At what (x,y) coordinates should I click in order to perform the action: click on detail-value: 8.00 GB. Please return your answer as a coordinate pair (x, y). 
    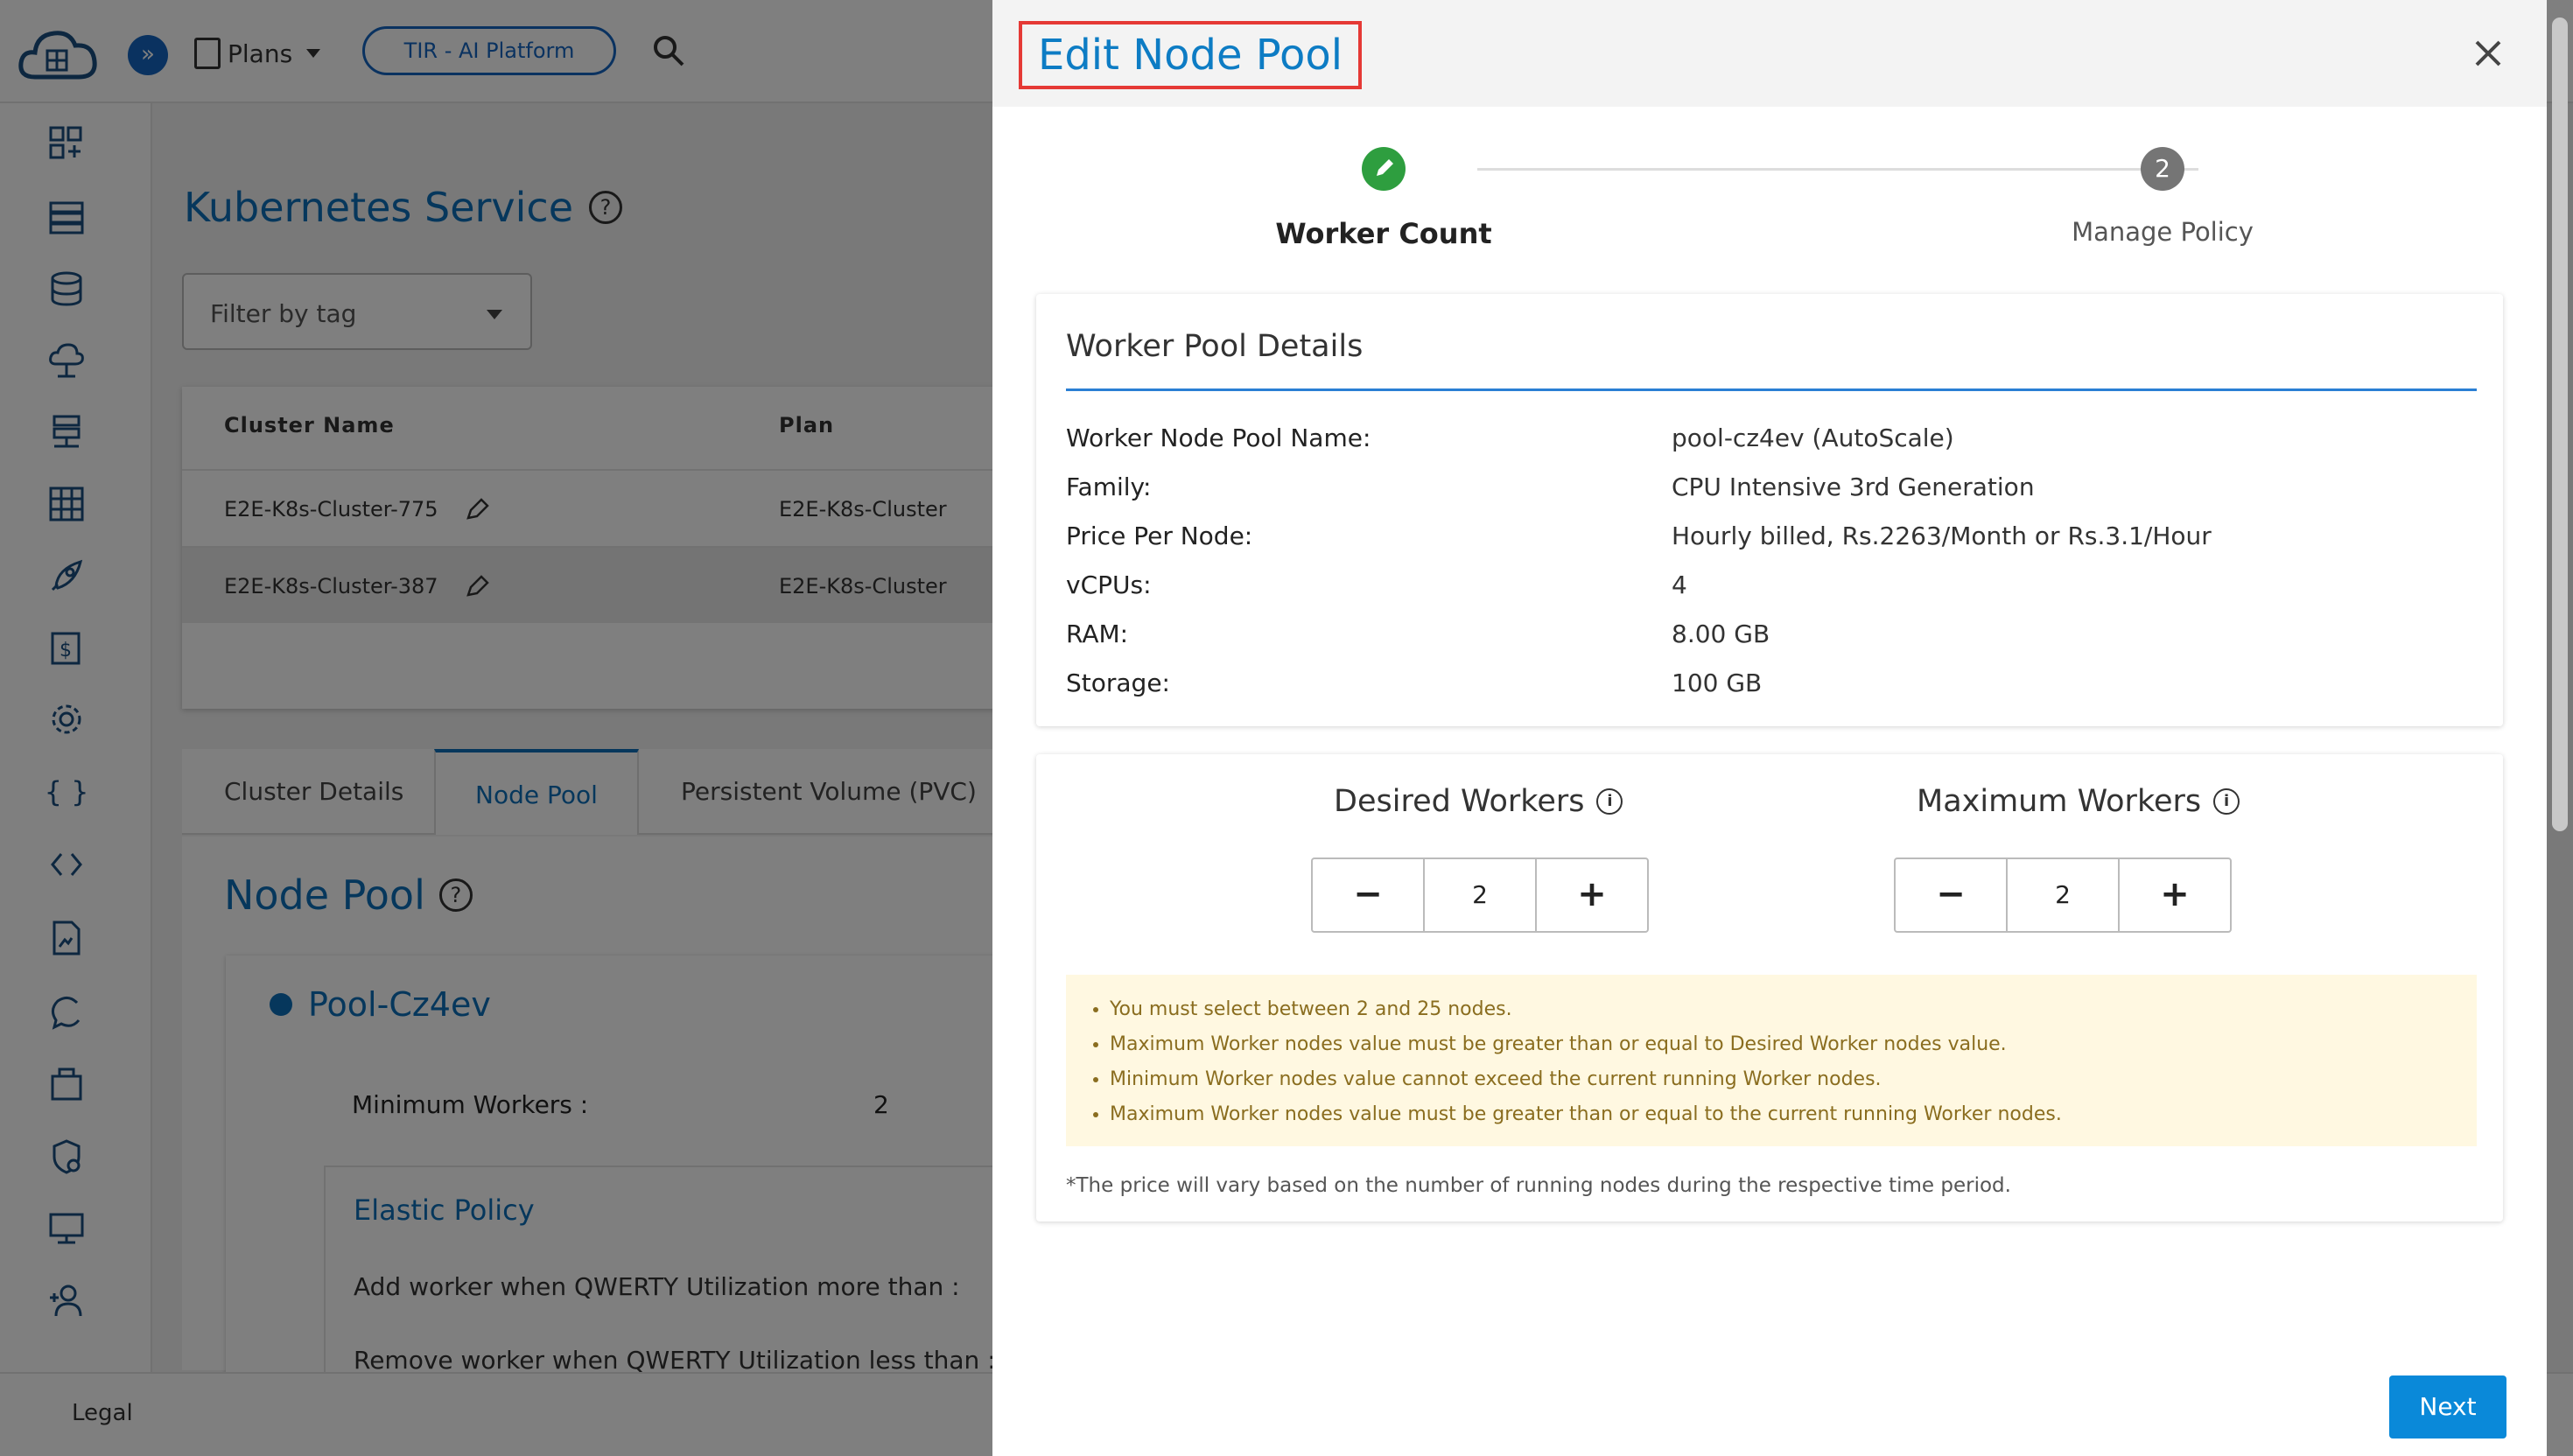
    Looking at the image, I should click on (1721, 634).